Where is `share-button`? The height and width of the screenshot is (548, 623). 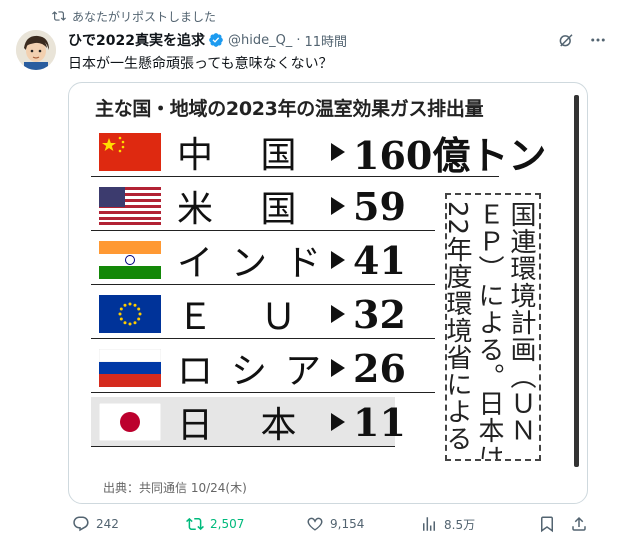
share-button is located at coordinates (579, 524).